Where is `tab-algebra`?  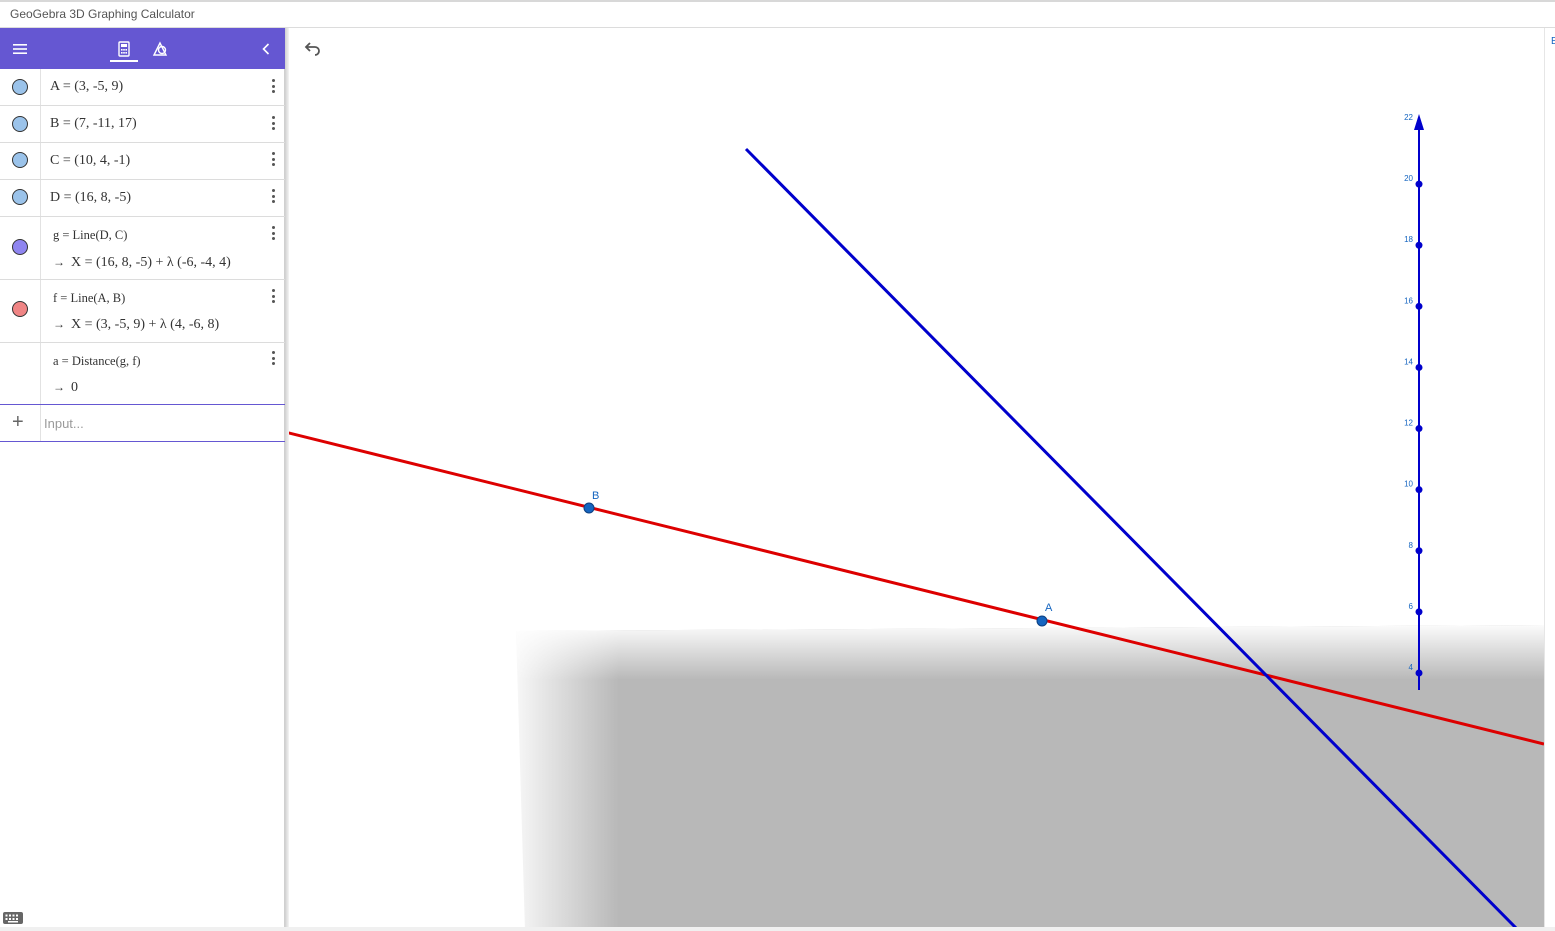
tab-algebra is located at coordinates (124, 48).